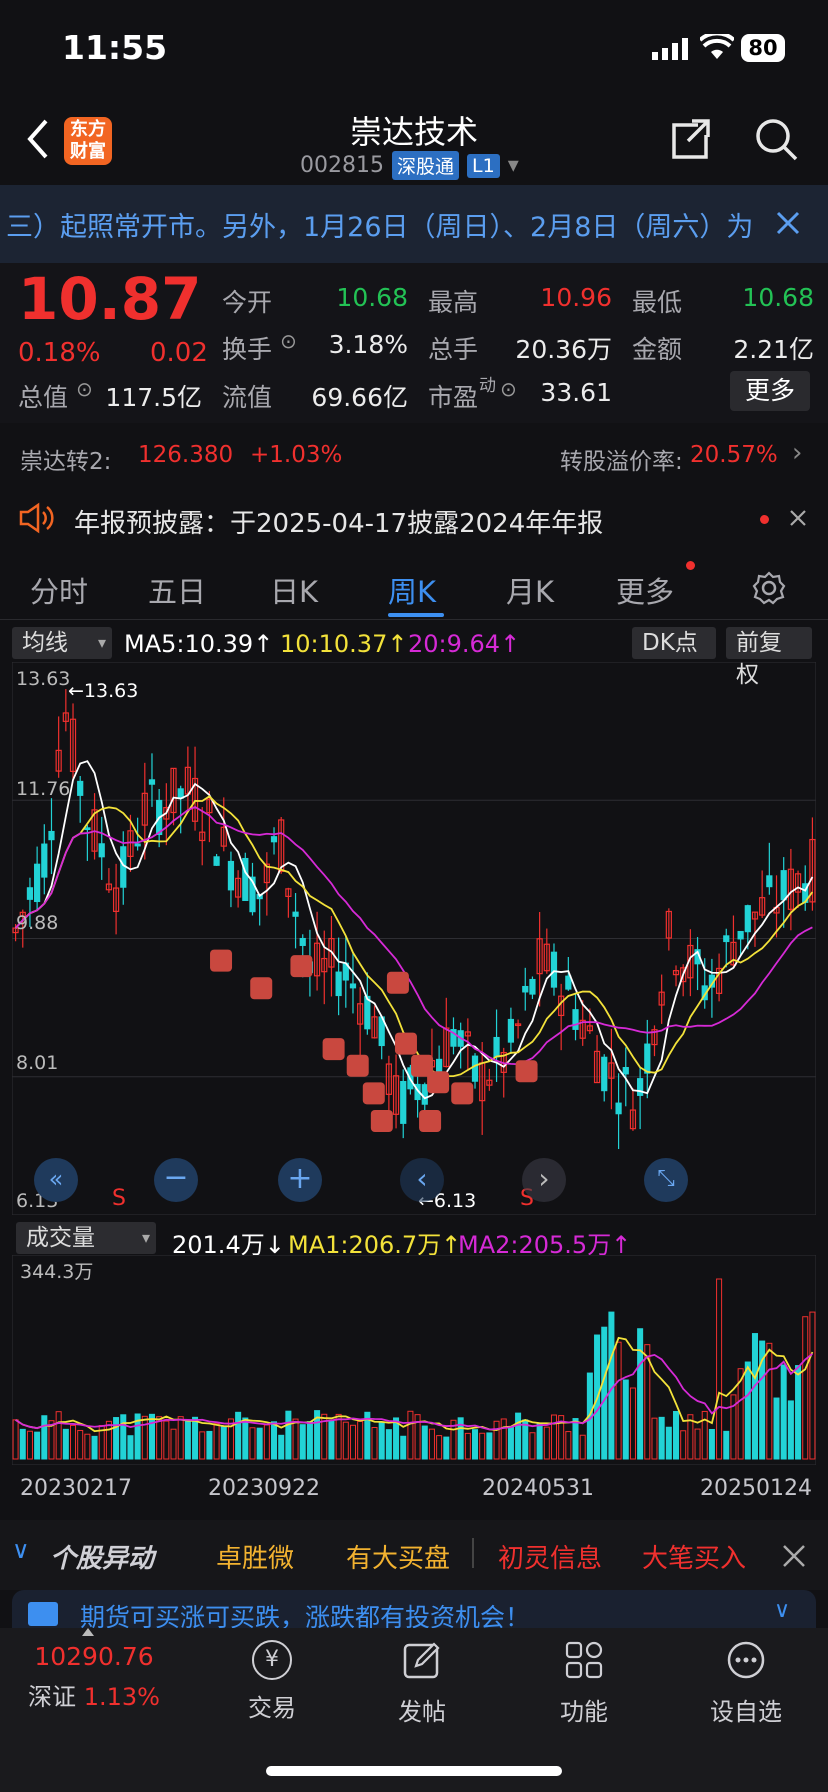  Describe the element at coordinates (776, 139) in the screenshot. I see `search-icon` at that location.